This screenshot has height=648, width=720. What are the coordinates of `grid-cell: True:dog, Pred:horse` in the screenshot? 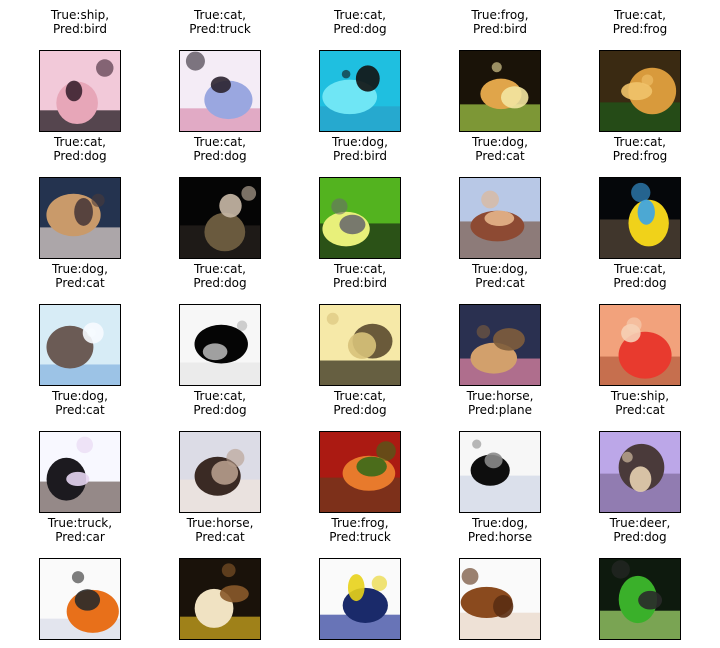 It's located at (500, 578).